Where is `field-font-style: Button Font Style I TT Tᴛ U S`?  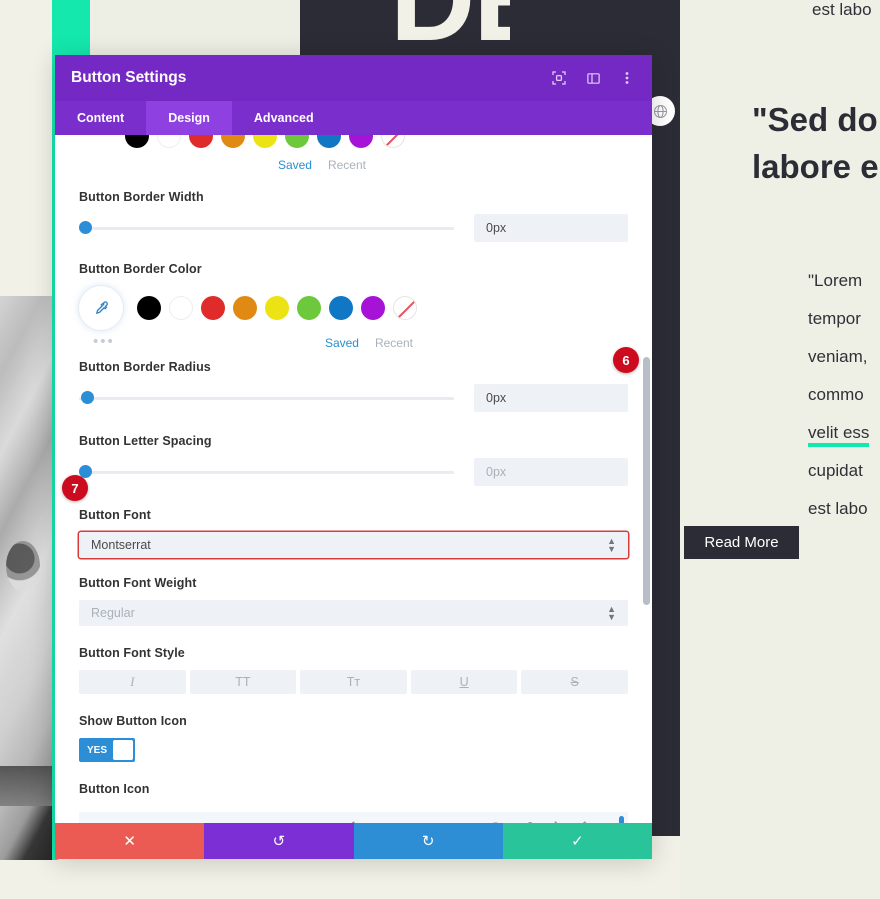
field-font-style: Button Font Style I TT Tᴛ U S is located at coordinates (353, 670).